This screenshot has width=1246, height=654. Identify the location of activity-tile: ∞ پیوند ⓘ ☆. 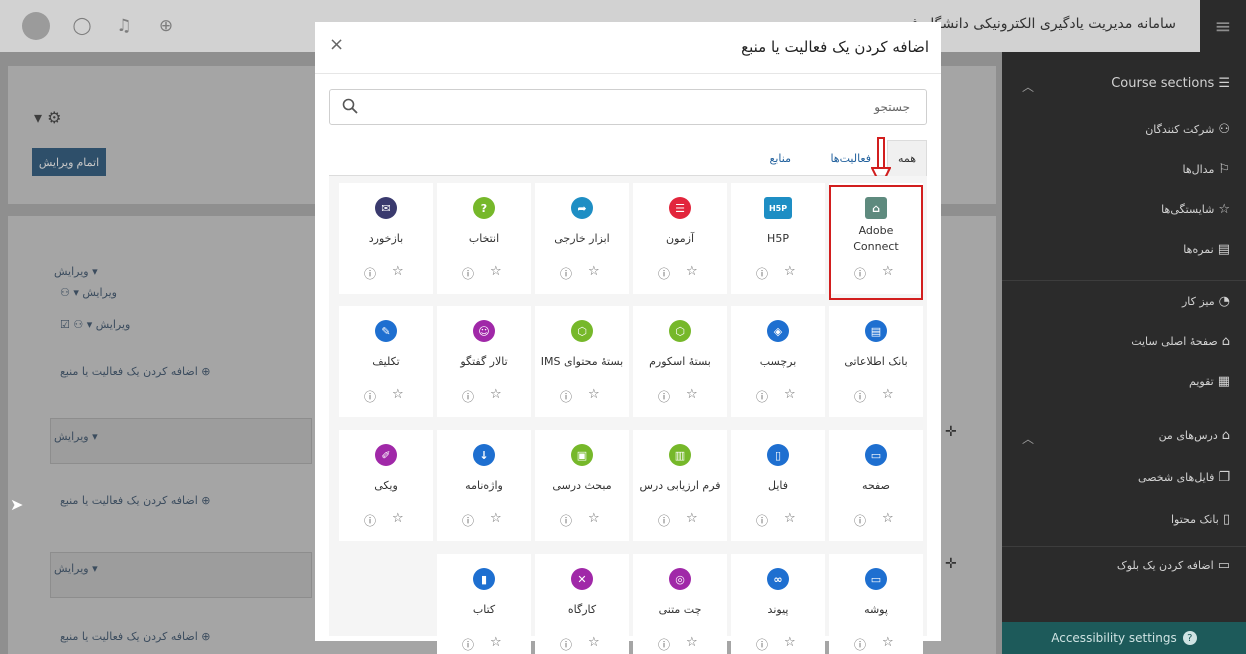
(778, 604).